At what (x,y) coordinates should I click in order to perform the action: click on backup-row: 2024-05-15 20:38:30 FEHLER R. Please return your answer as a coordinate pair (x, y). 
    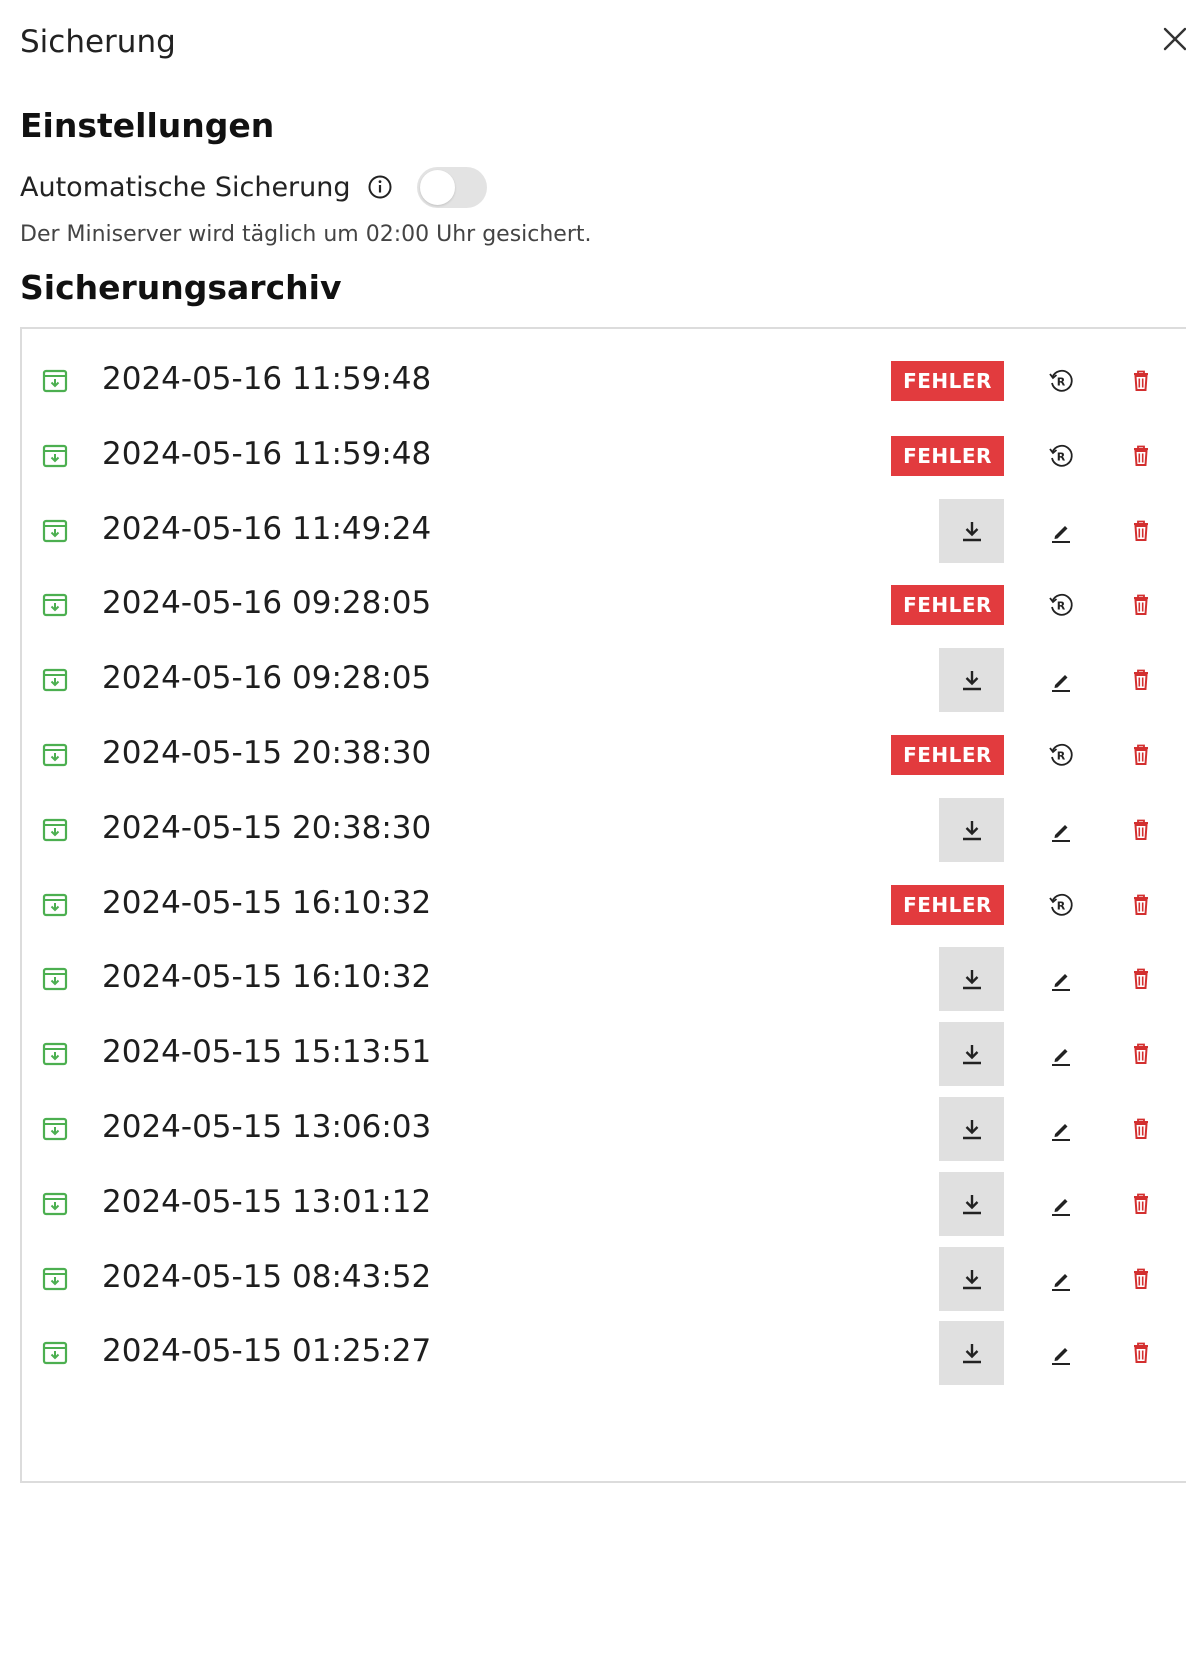
    Looking at the image, I should click on (604, 755).